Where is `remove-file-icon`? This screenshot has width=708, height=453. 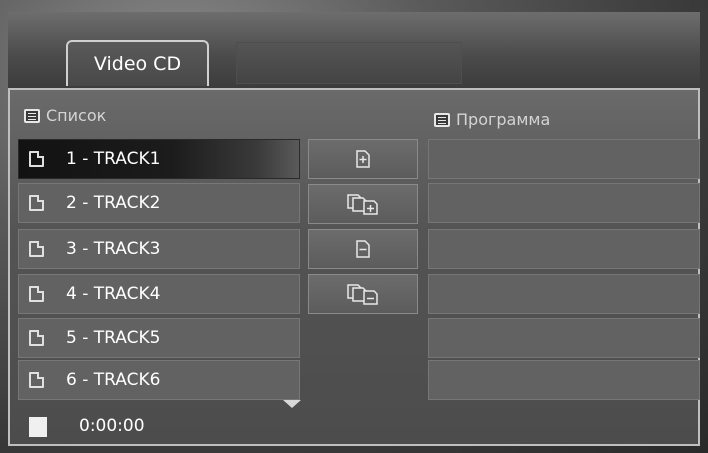
remove-file-icon is located at coordinates (363, 249).